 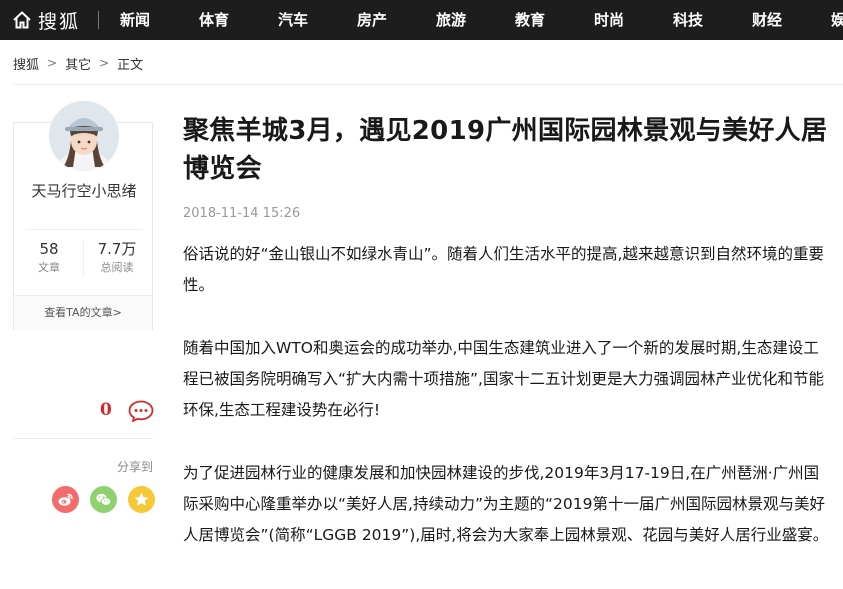 I want to click on wechat-icon, so click(x=103, y=499).